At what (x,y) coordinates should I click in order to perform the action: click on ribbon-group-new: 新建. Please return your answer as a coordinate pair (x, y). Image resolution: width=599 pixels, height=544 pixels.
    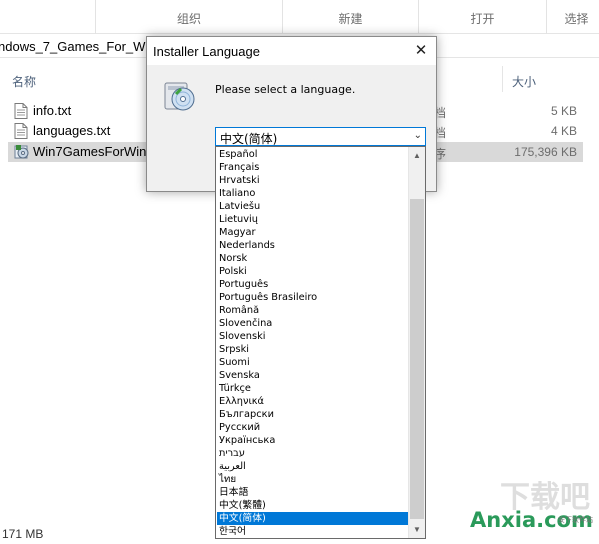
    Looking at the image, I should click on (350, 17).